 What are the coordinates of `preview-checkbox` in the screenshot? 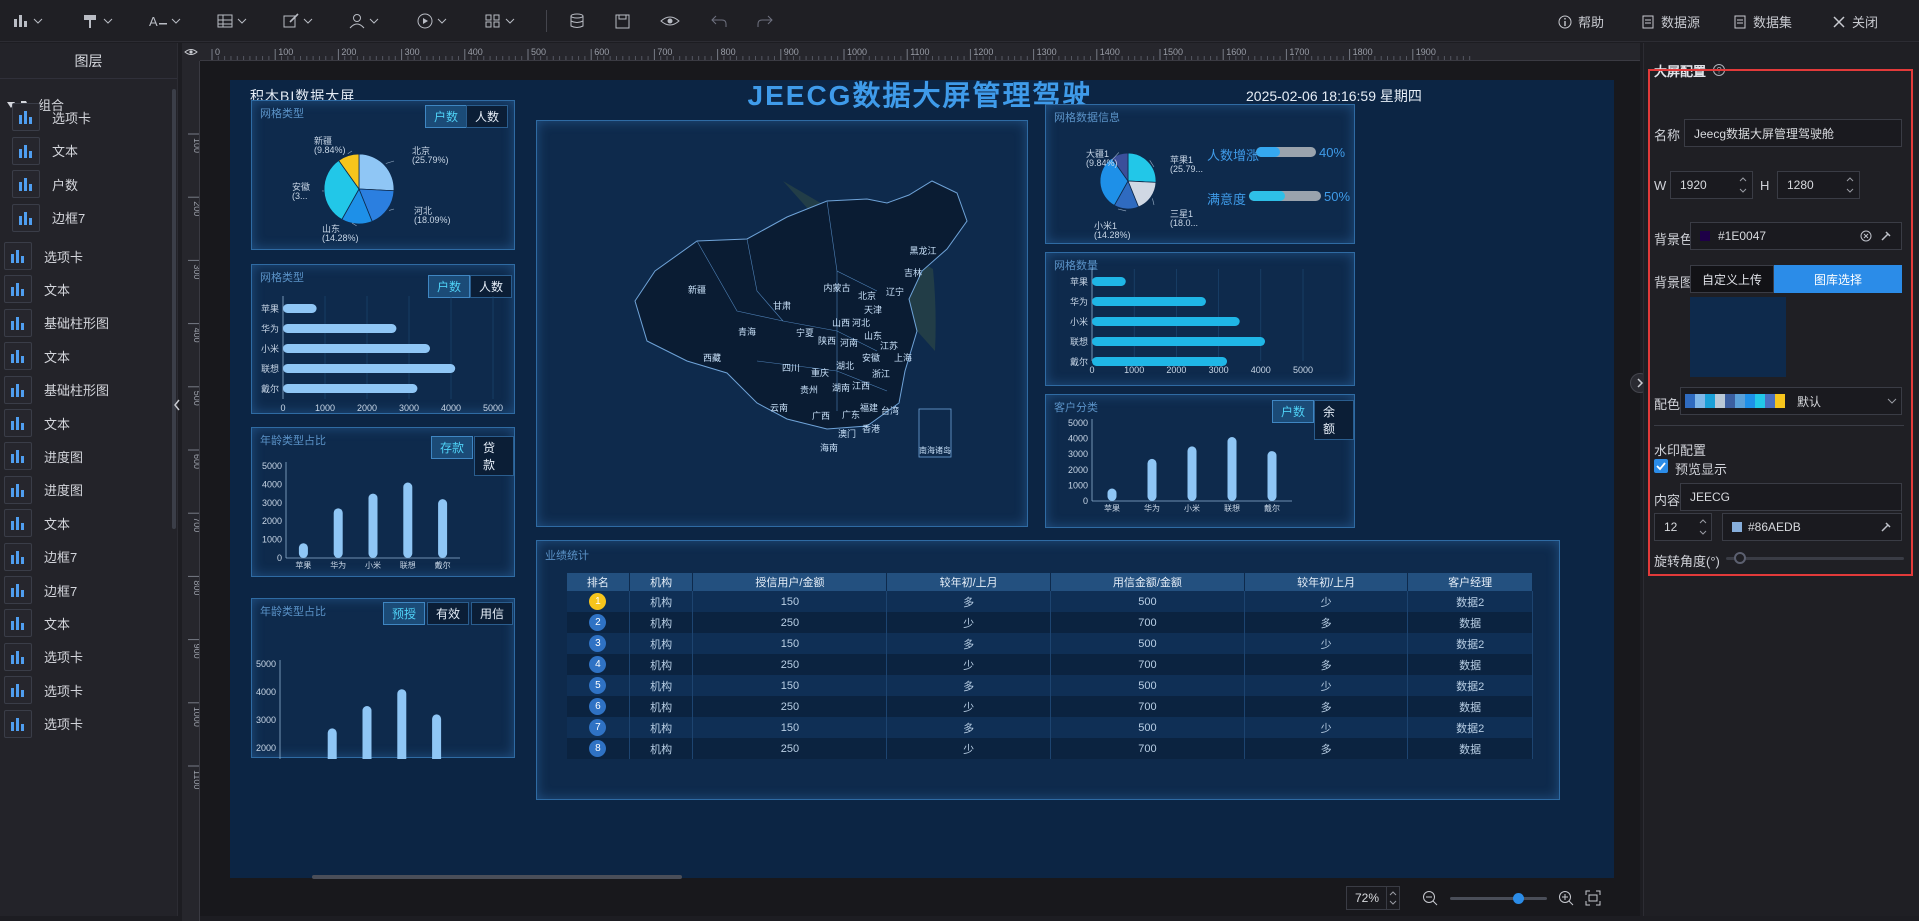 It's located at (1661, 466).